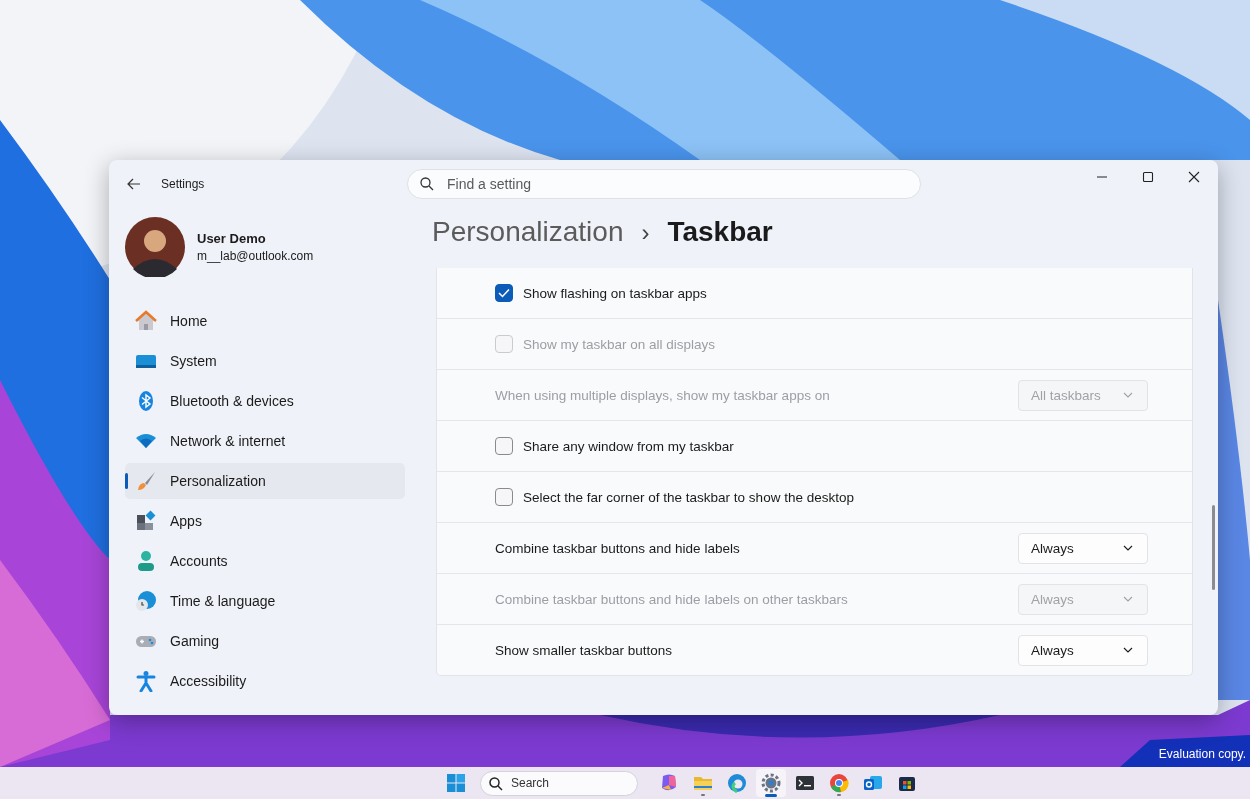 This screenshot has width=1250, height=799. I want to click on globe-clock-icon, so click(146, 601).